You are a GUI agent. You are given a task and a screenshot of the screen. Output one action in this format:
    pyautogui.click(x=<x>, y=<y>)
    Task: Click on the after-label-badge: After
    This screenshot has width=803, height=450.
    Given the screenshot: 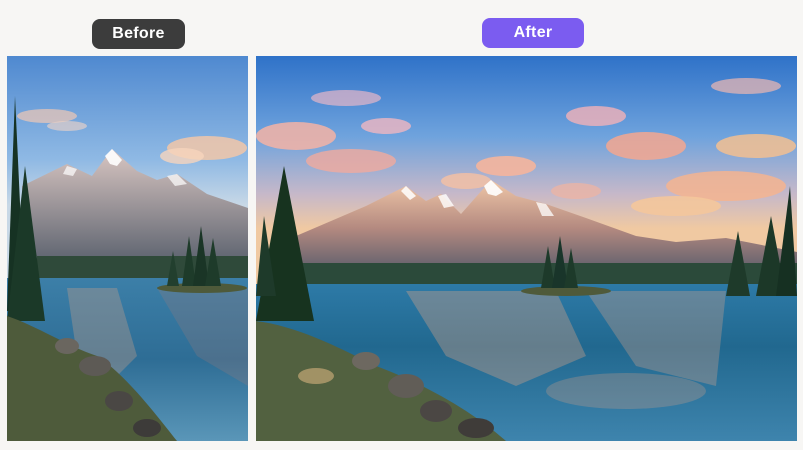 What is the action you would take?
    pyautogui.click(x=533, y=33)
    